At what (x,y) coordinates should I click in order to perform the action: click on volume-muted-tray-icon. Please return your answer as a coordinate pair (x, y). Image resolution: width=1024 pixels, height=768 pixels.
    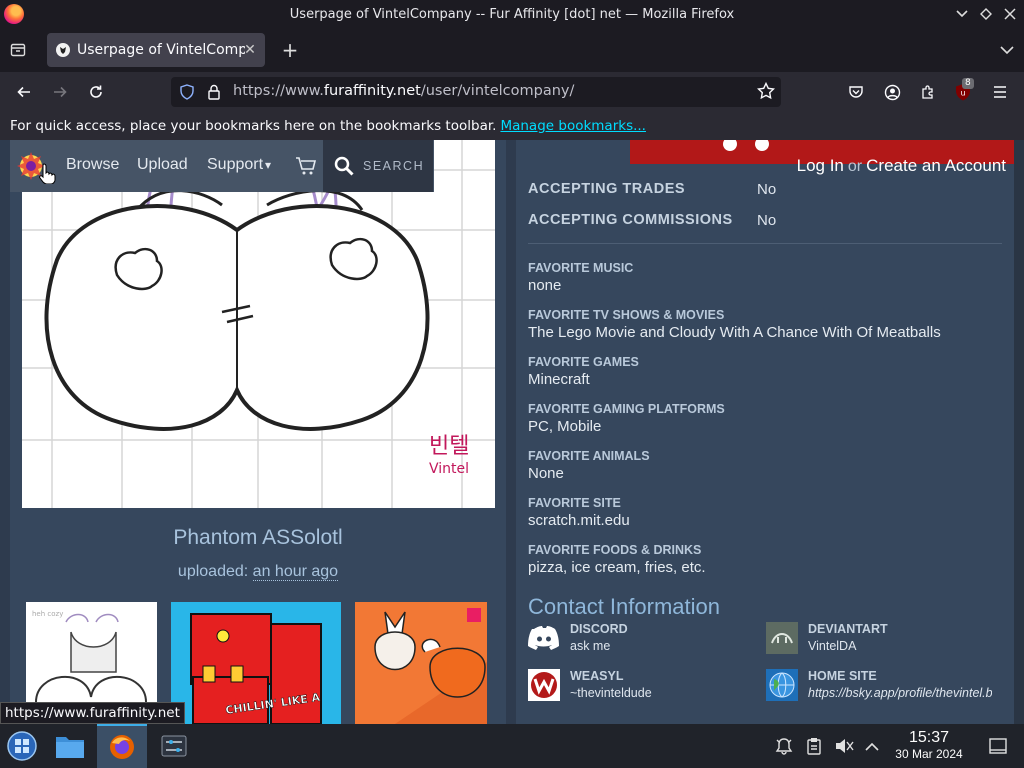
    Looking at the image, I should click on (844, 746).